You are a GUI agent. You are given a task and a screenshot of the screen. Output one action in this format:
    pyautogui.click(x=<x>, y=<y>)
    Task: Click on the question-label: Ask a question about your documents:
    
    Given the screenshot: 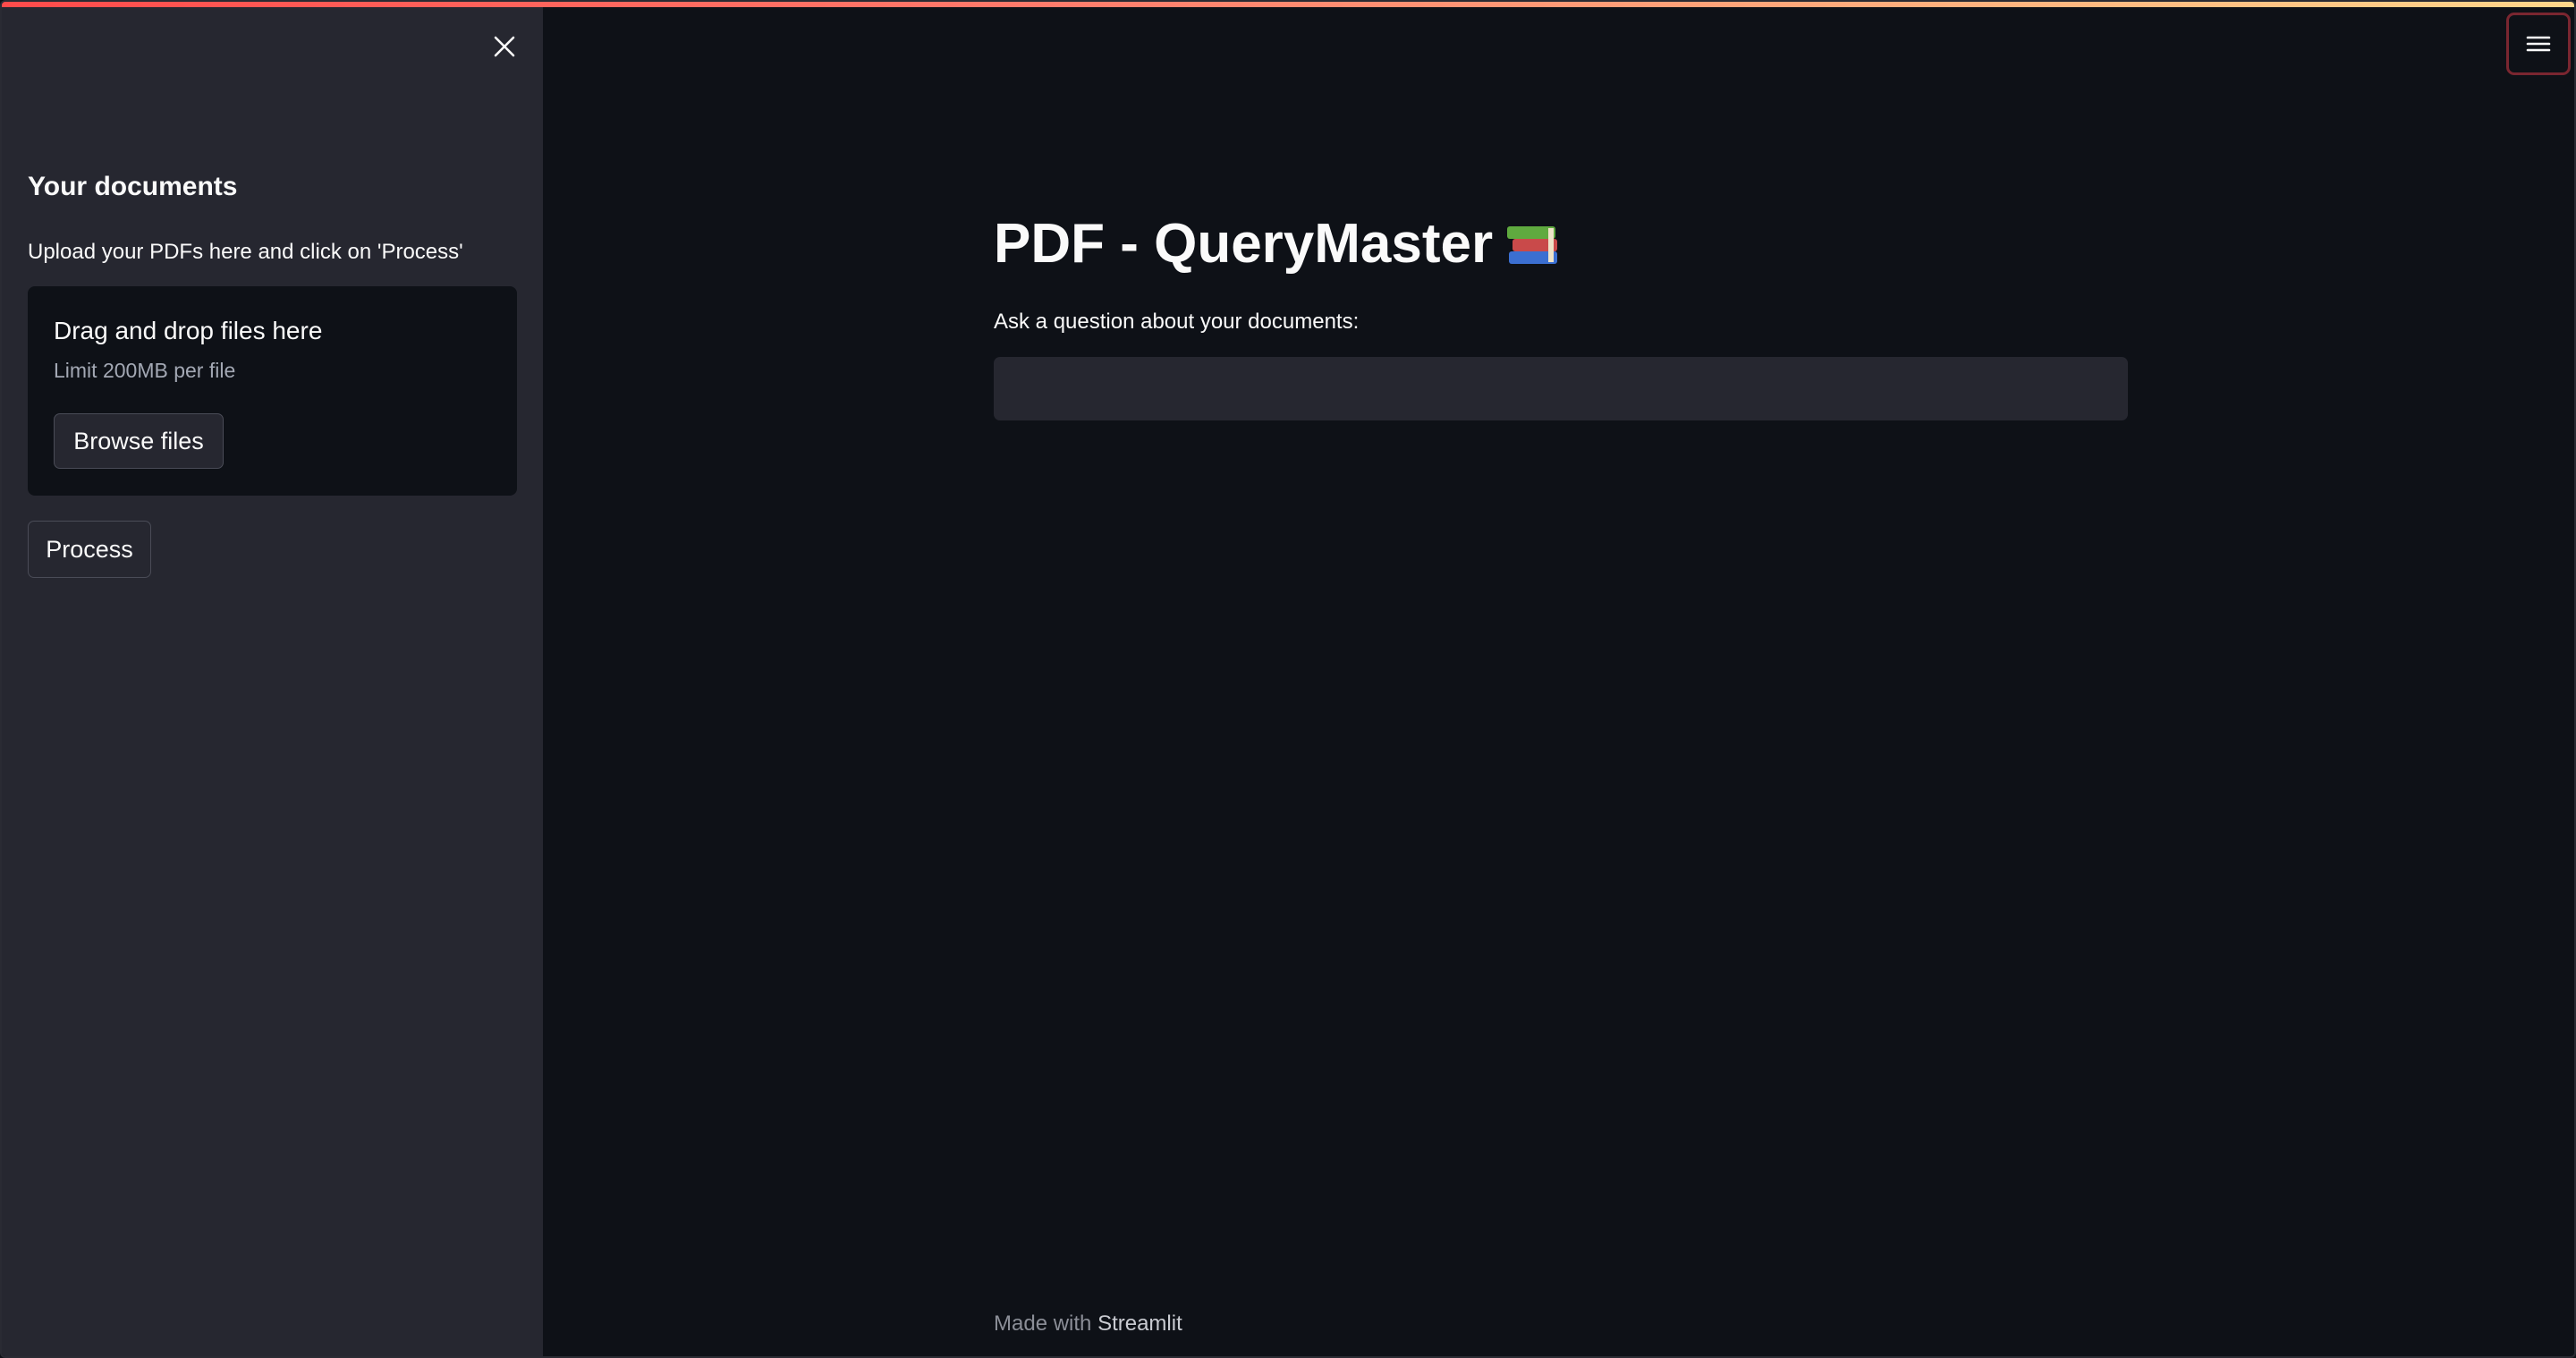 What is the action you would take?
    pyautogui.click(x=1177, y=322)
    